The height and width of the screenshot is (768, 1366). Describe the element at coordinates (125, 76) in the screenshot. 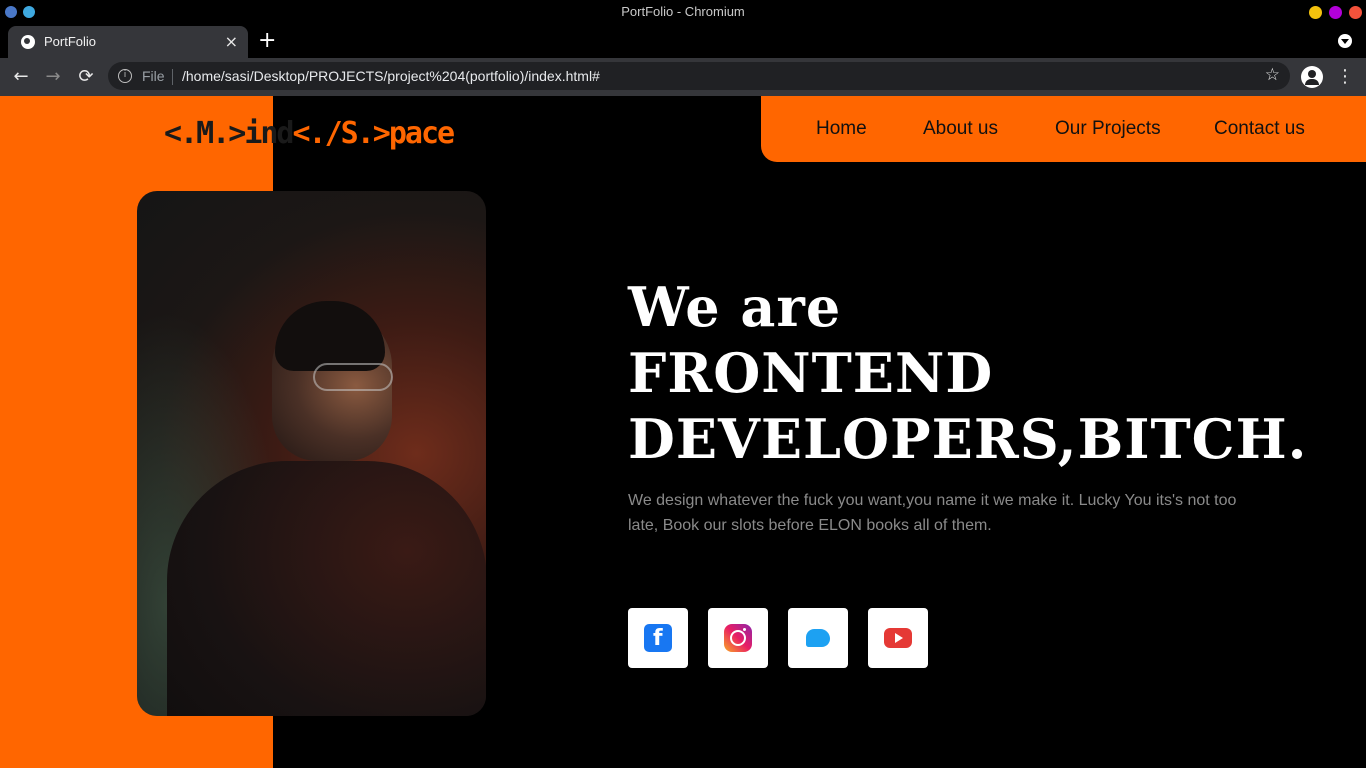

I see `info-icon: i` at that location.